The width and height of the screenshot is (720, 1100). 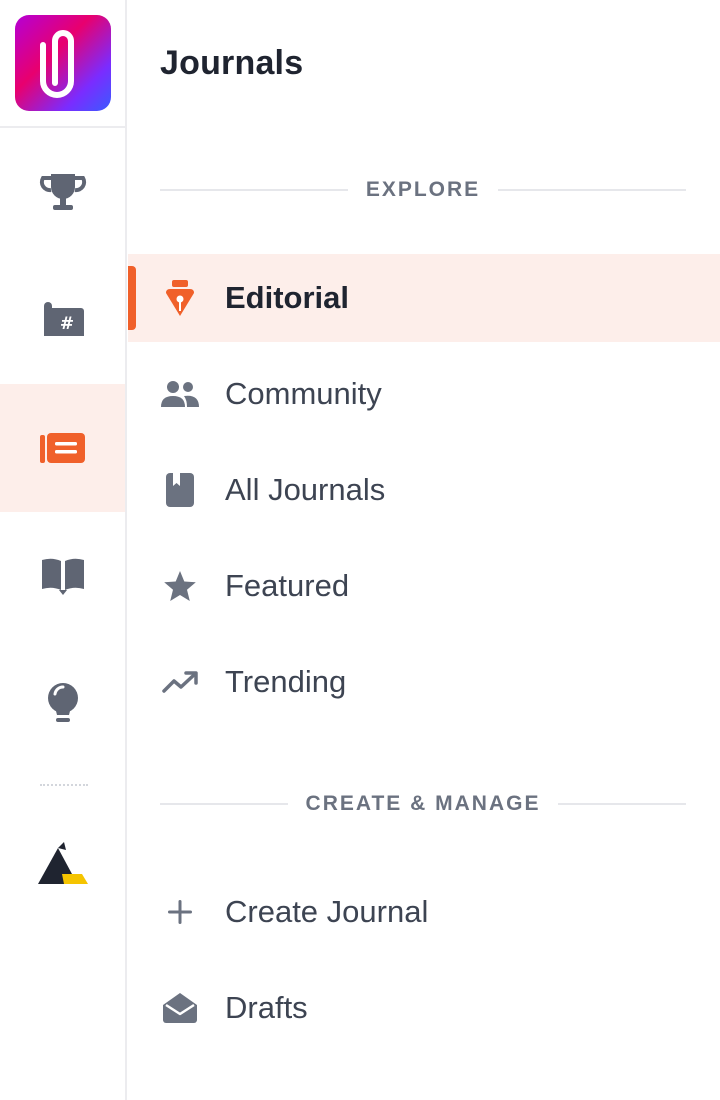 I want to click on nav-item-label: Featured, so click(x=287, y=585).